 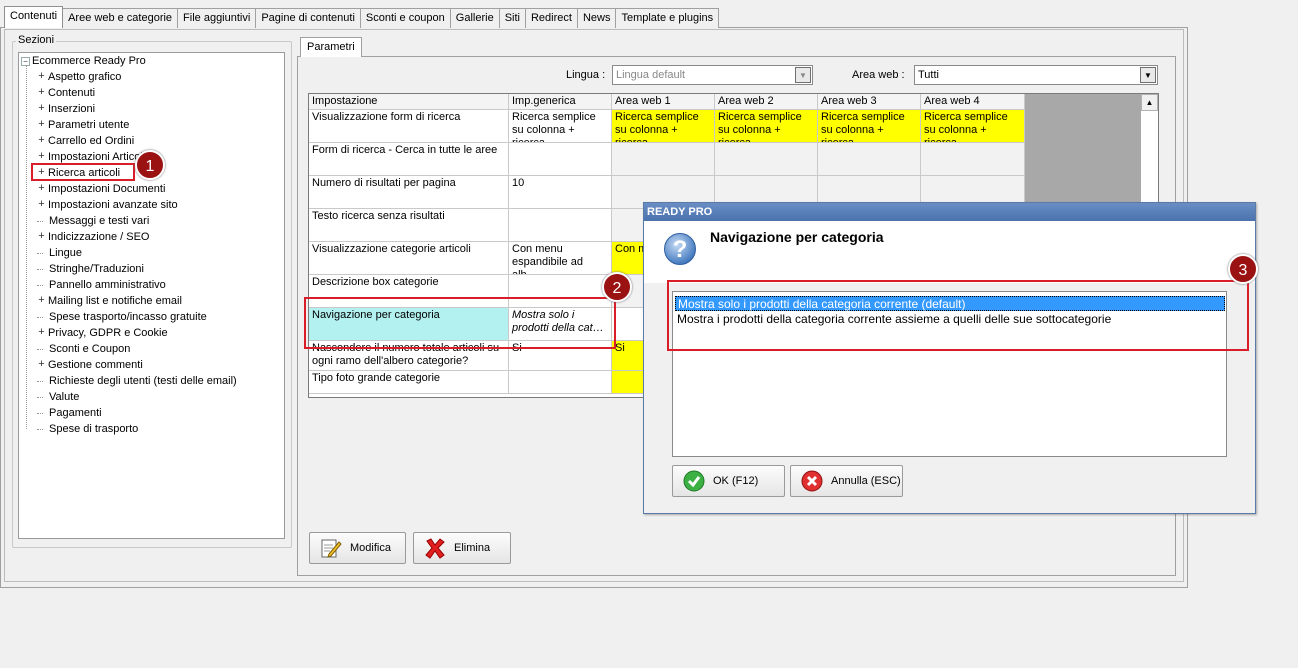 What do you see at coordinates (560, 192) in the screenshot?
I see `setting-value-cell: 10` at bounding box center [560, 192].